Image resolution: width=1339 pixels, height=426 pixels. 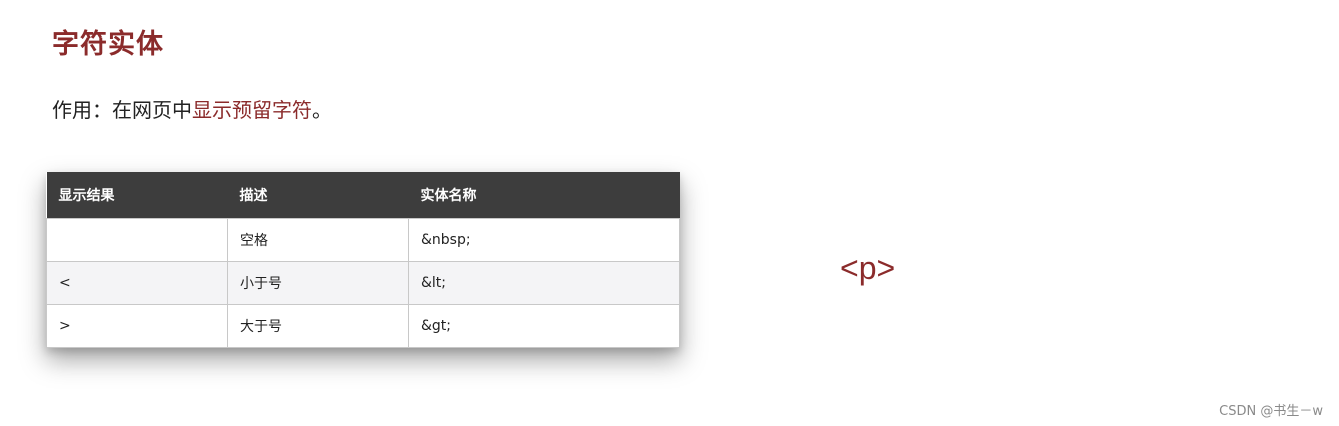 What do you see at coordinates (1271, 411) in the screenshot?
I see `watermark: CSDN @书生－w` at bounding box center [1271, 411].